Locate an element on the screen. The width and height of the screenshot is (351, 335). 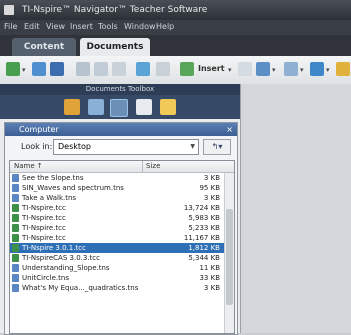
content-explorer-icon is located at coordinates (119, 108).